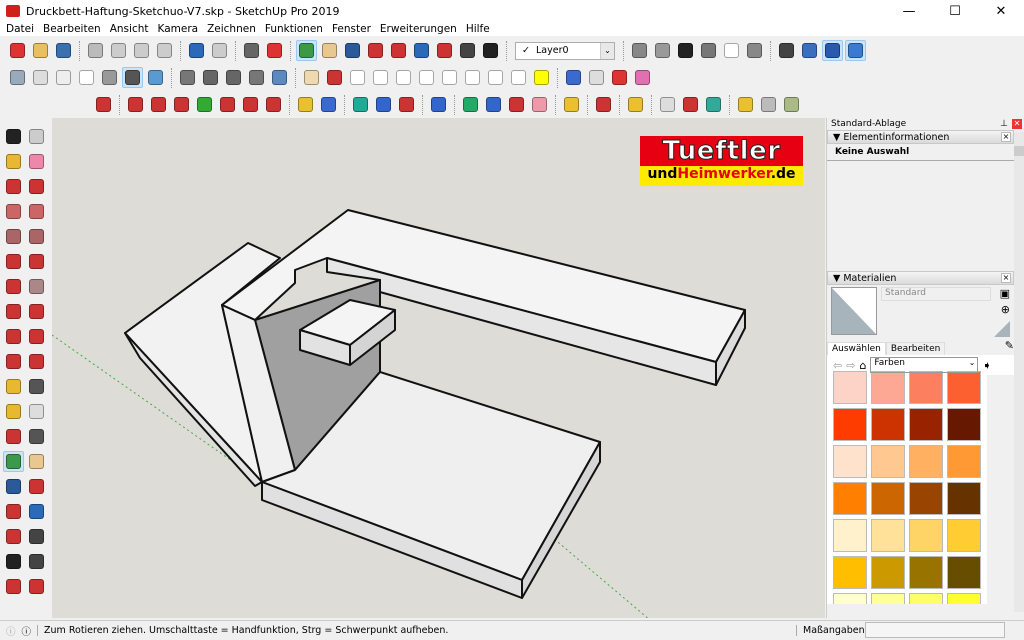  I want to click on follow-me-icon, so click(36, 336).